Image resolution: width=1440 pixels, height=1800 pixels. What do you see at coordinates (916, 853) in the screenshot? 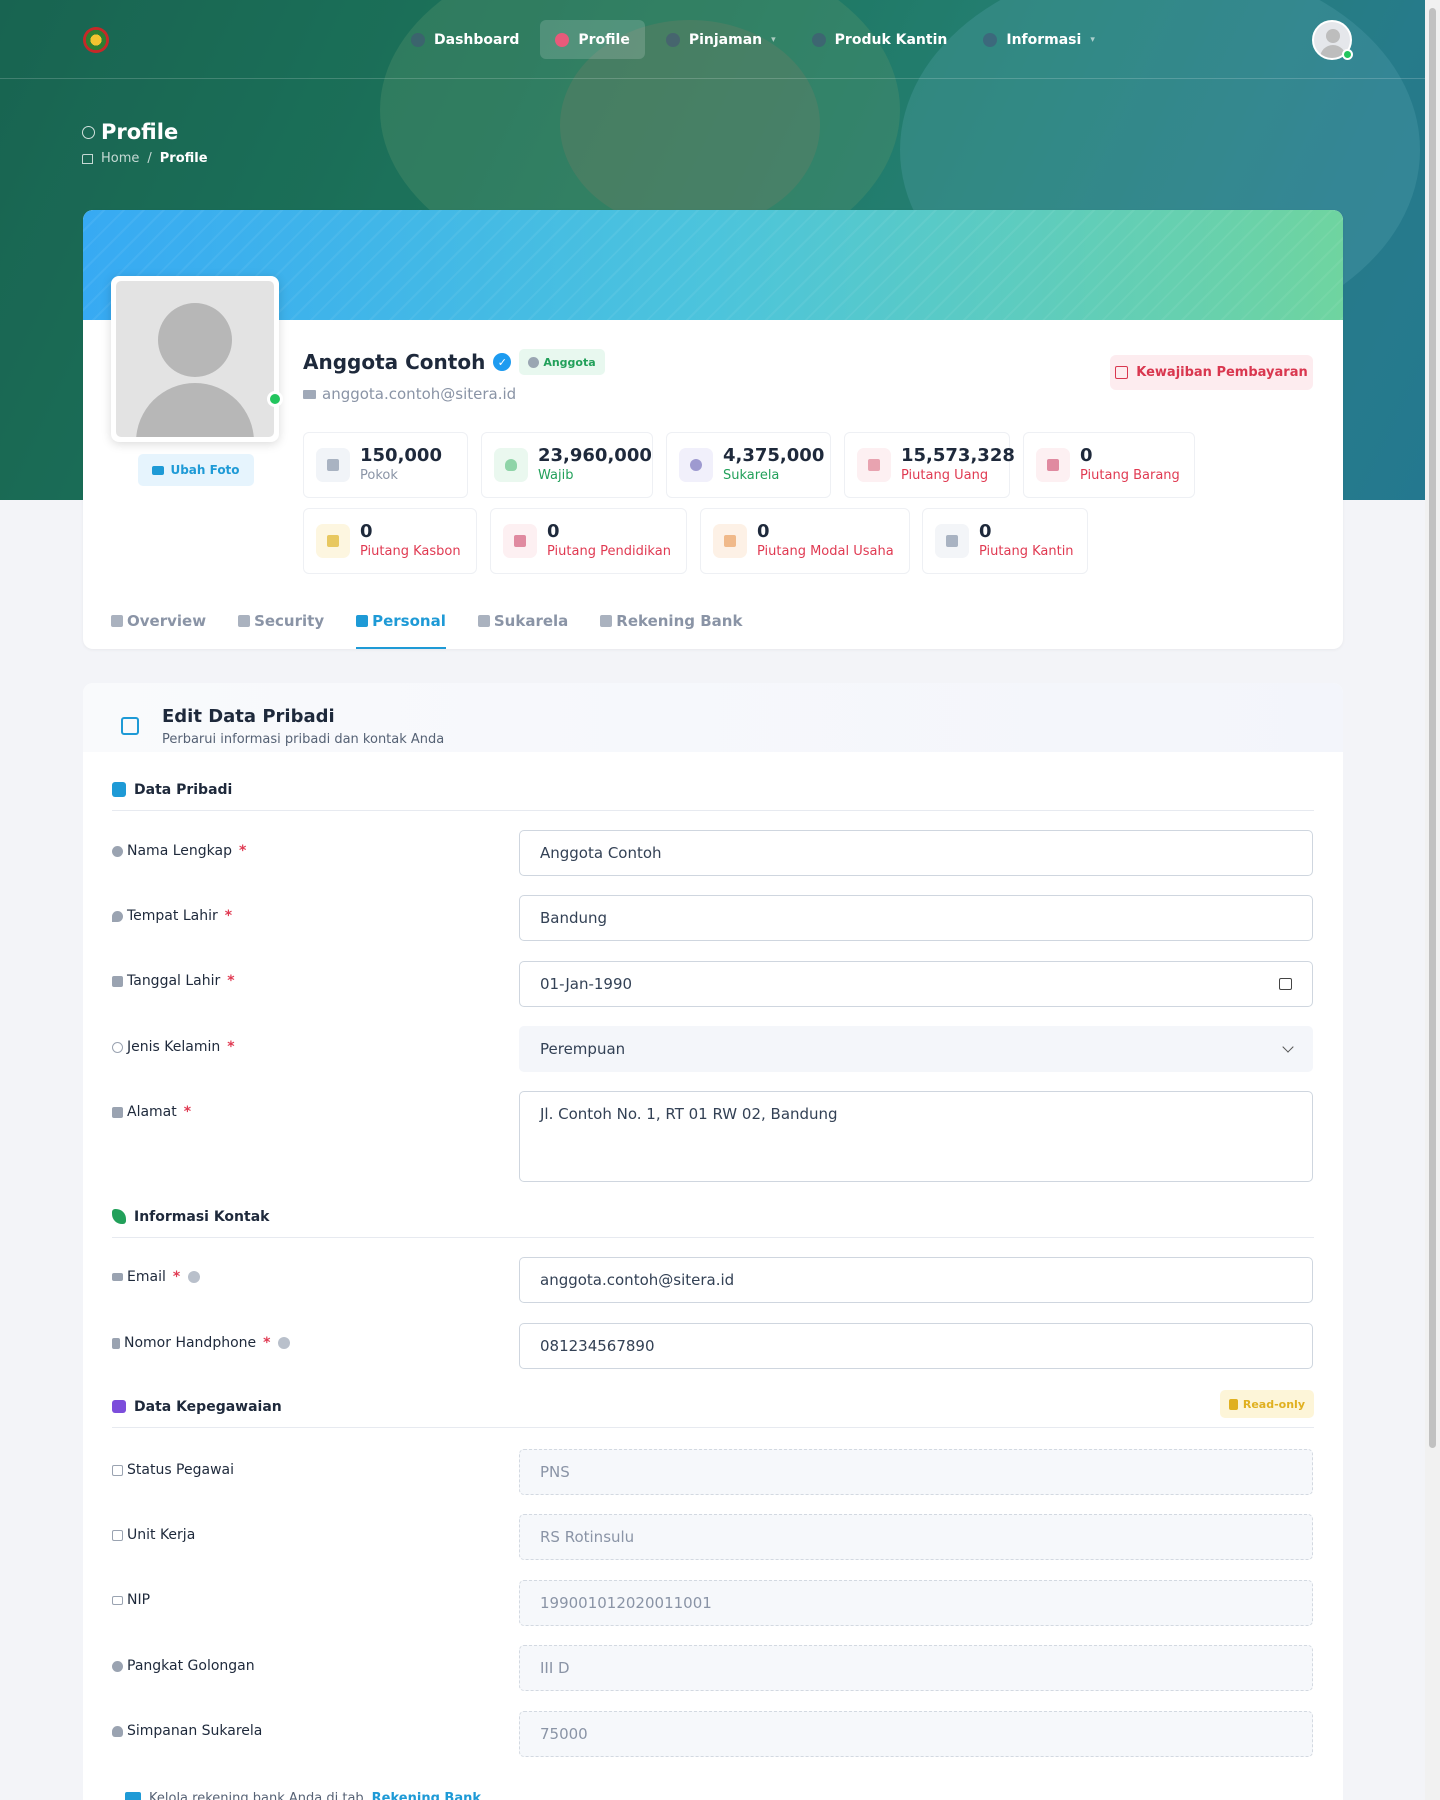
I see `full-name-input: Anggota Contoh` at bounding box center [916, 853].